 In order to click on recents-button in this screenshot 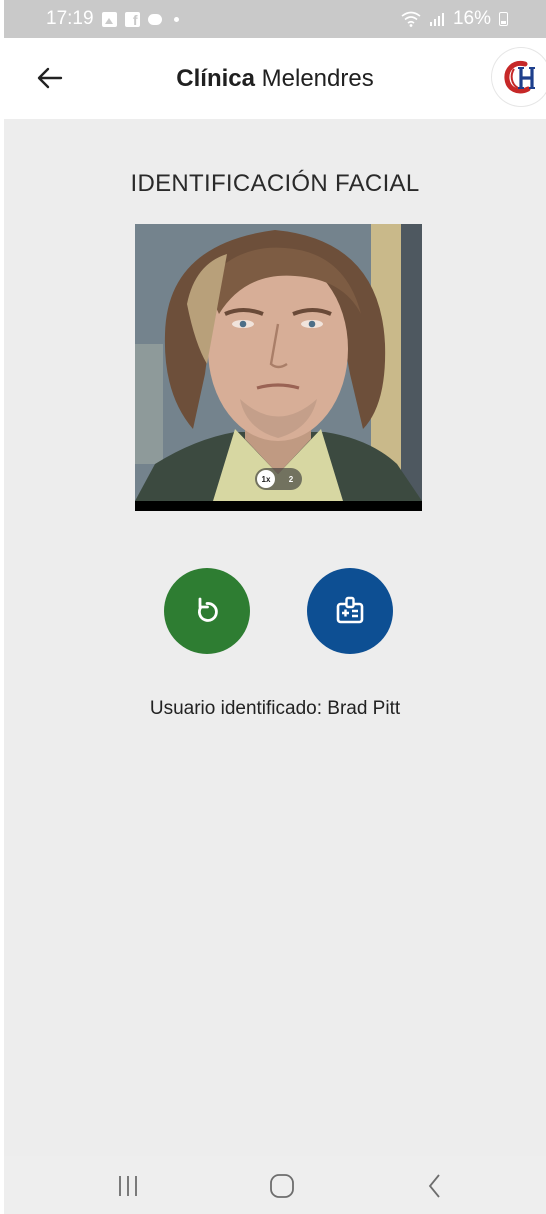, I will do `click(128, 1186)`.